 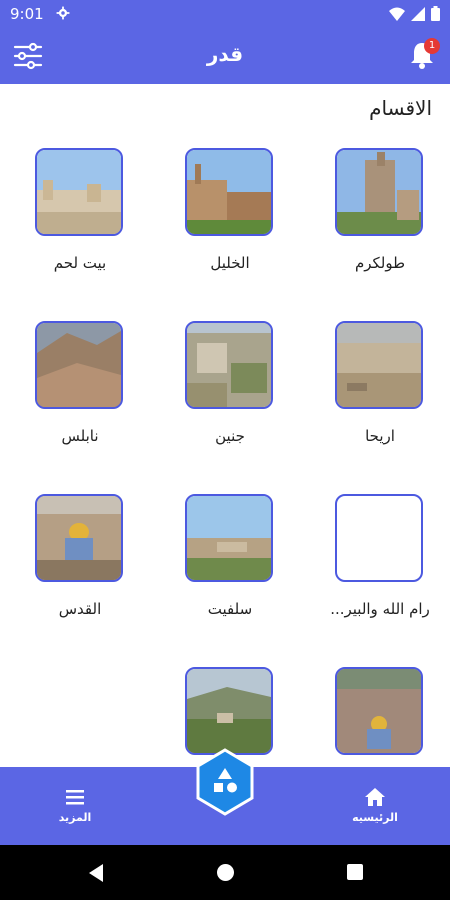 What do you see at coordinates (80, 263) in the screenshot?
I see `category-label: بيت لحم` at bounding box center [80, 263].